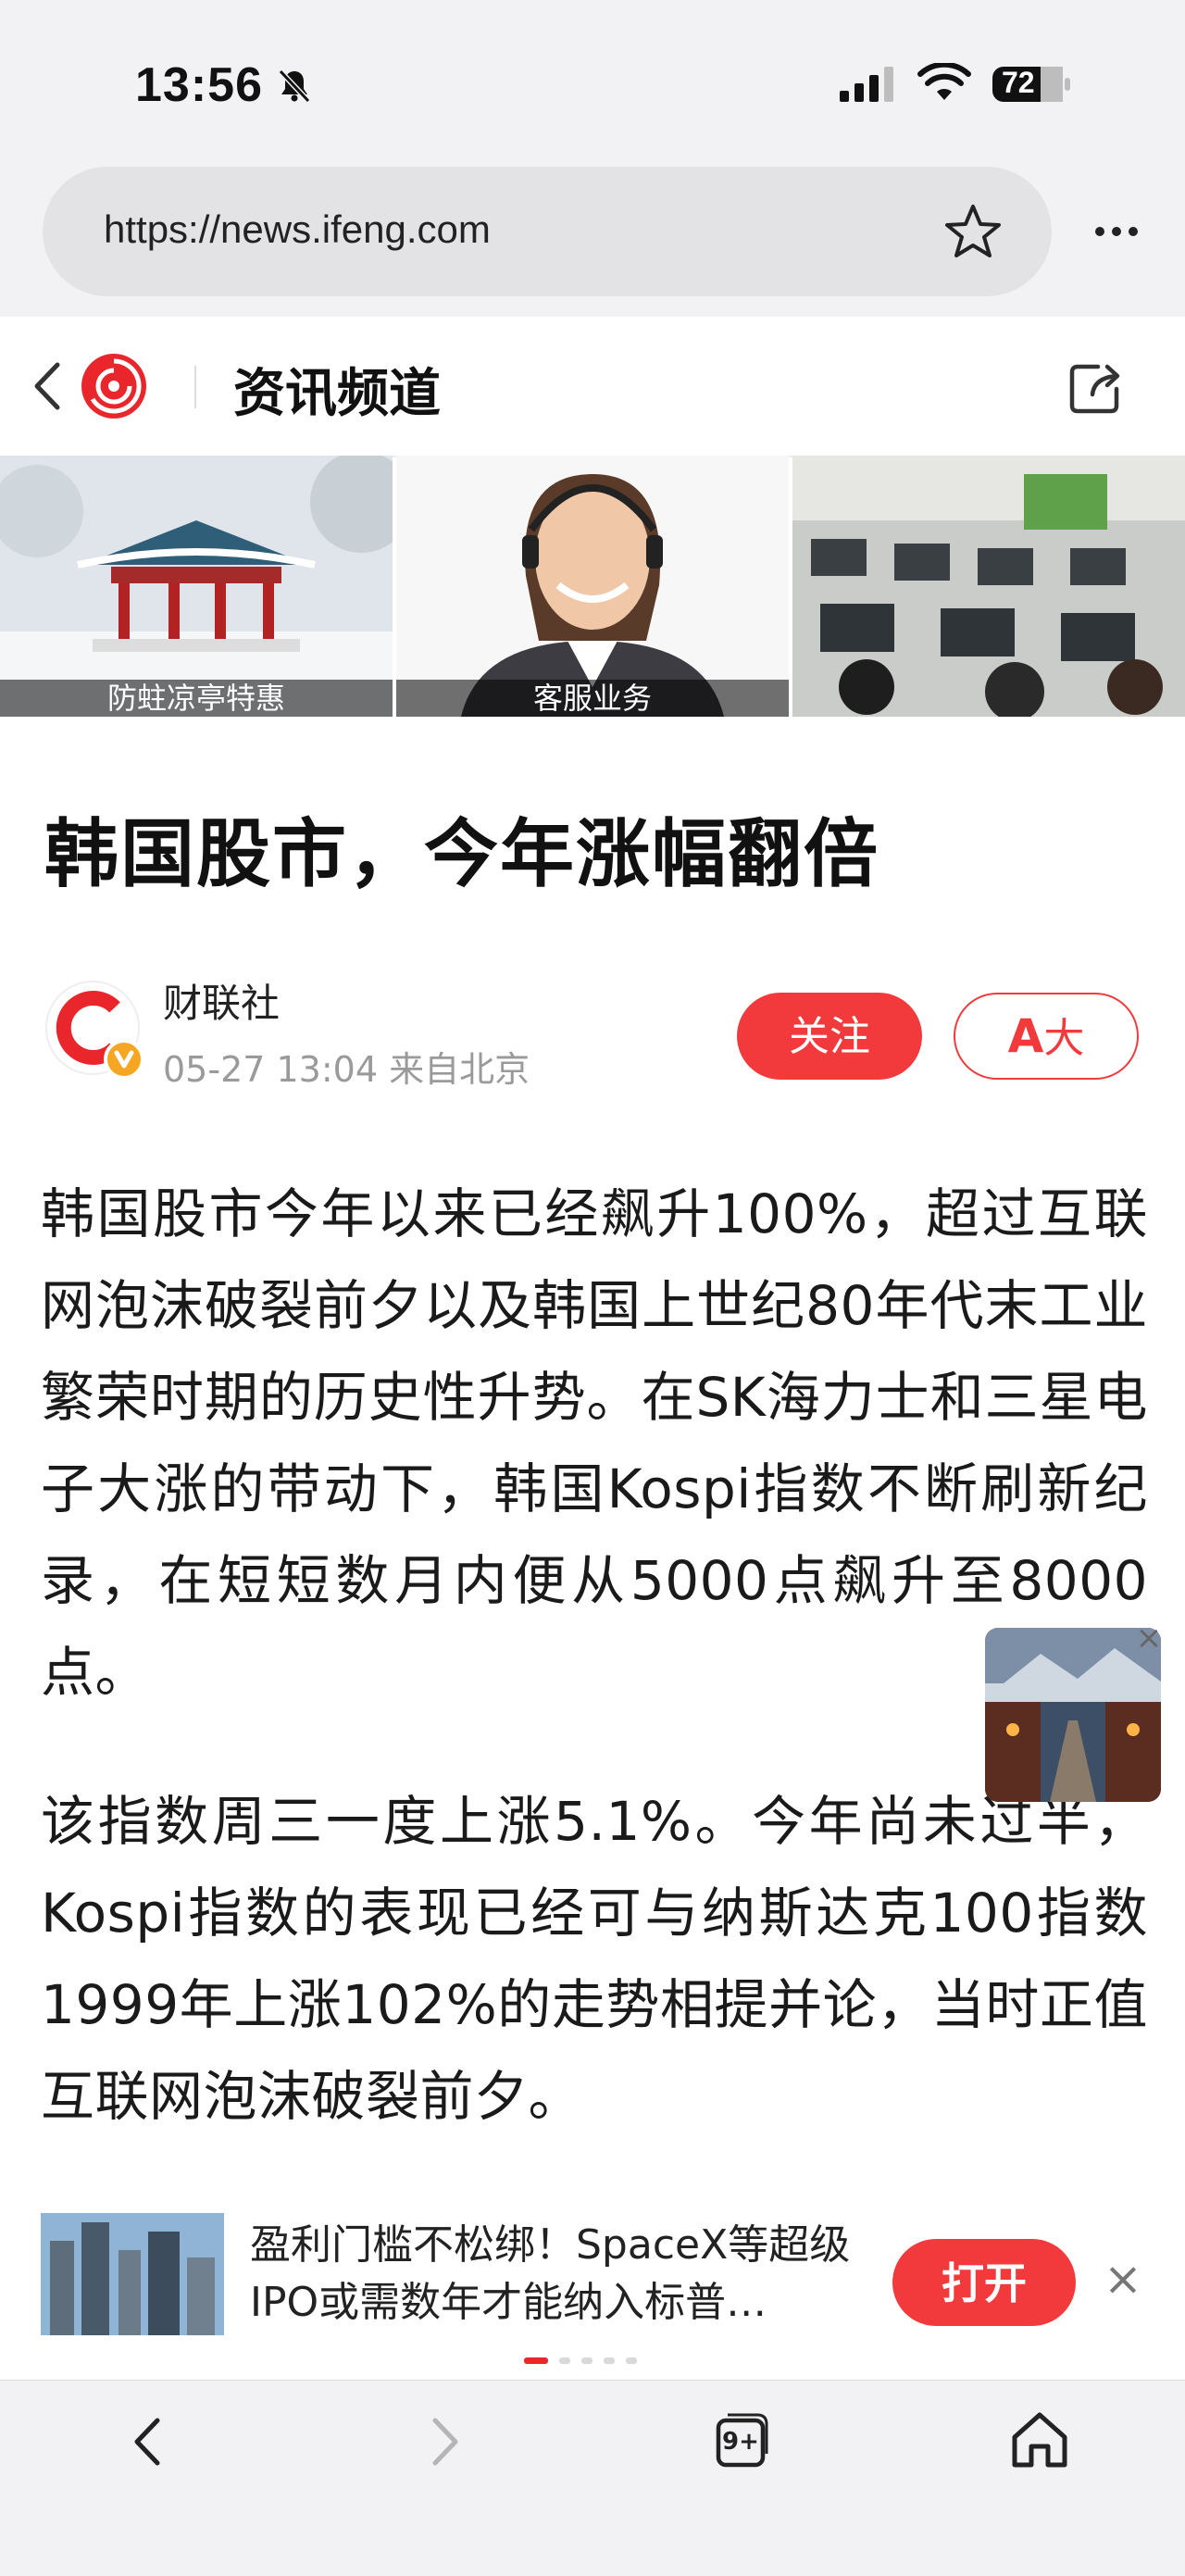 The height and width of the screenshot is (2576, 1185). Describe the element at coordinates (199, 85) in the screenshot. I see `status-time: 13:56` at that location.